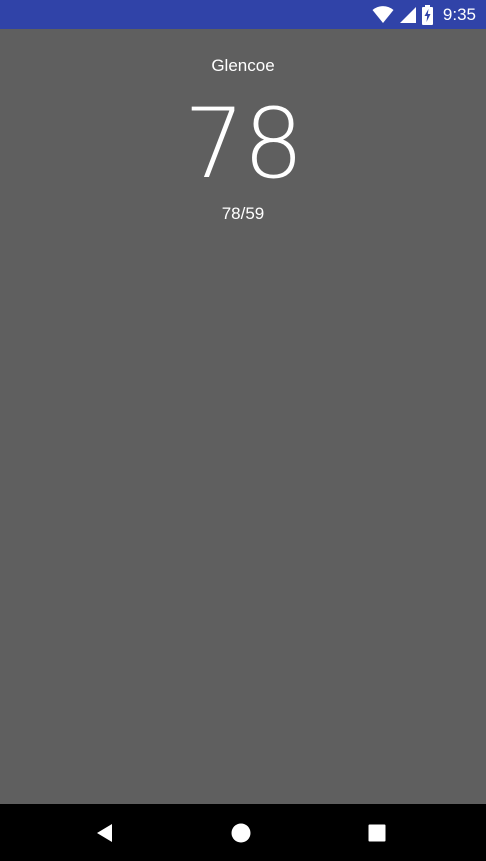 The image size is (486, 861). Describe the element at coordinates (243, 65) in the screenshot. I see `city-name: Glencoe` at that location.